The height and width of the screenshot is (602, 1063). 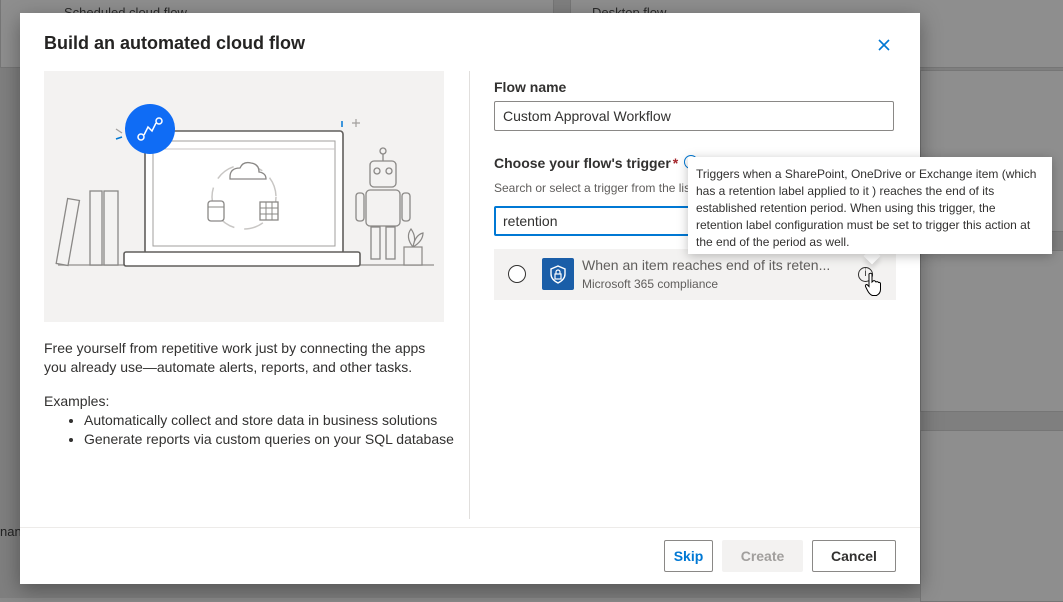 What do you see at coordinates (675, 163) in the screenshot?
I see `required-marker: *` at bounding box center [675, 163].